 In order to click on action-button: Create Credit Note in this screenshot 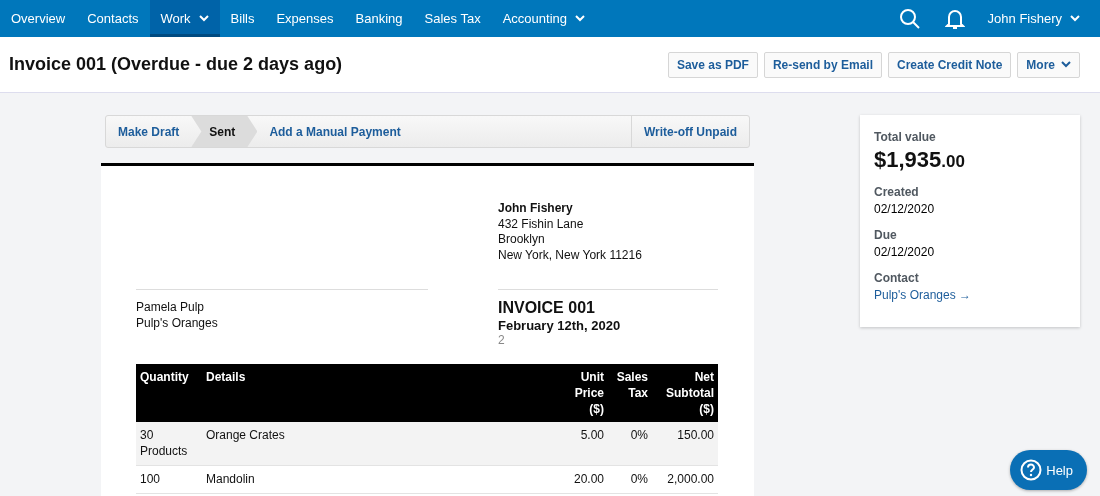, I will do `click(949, 64)`.